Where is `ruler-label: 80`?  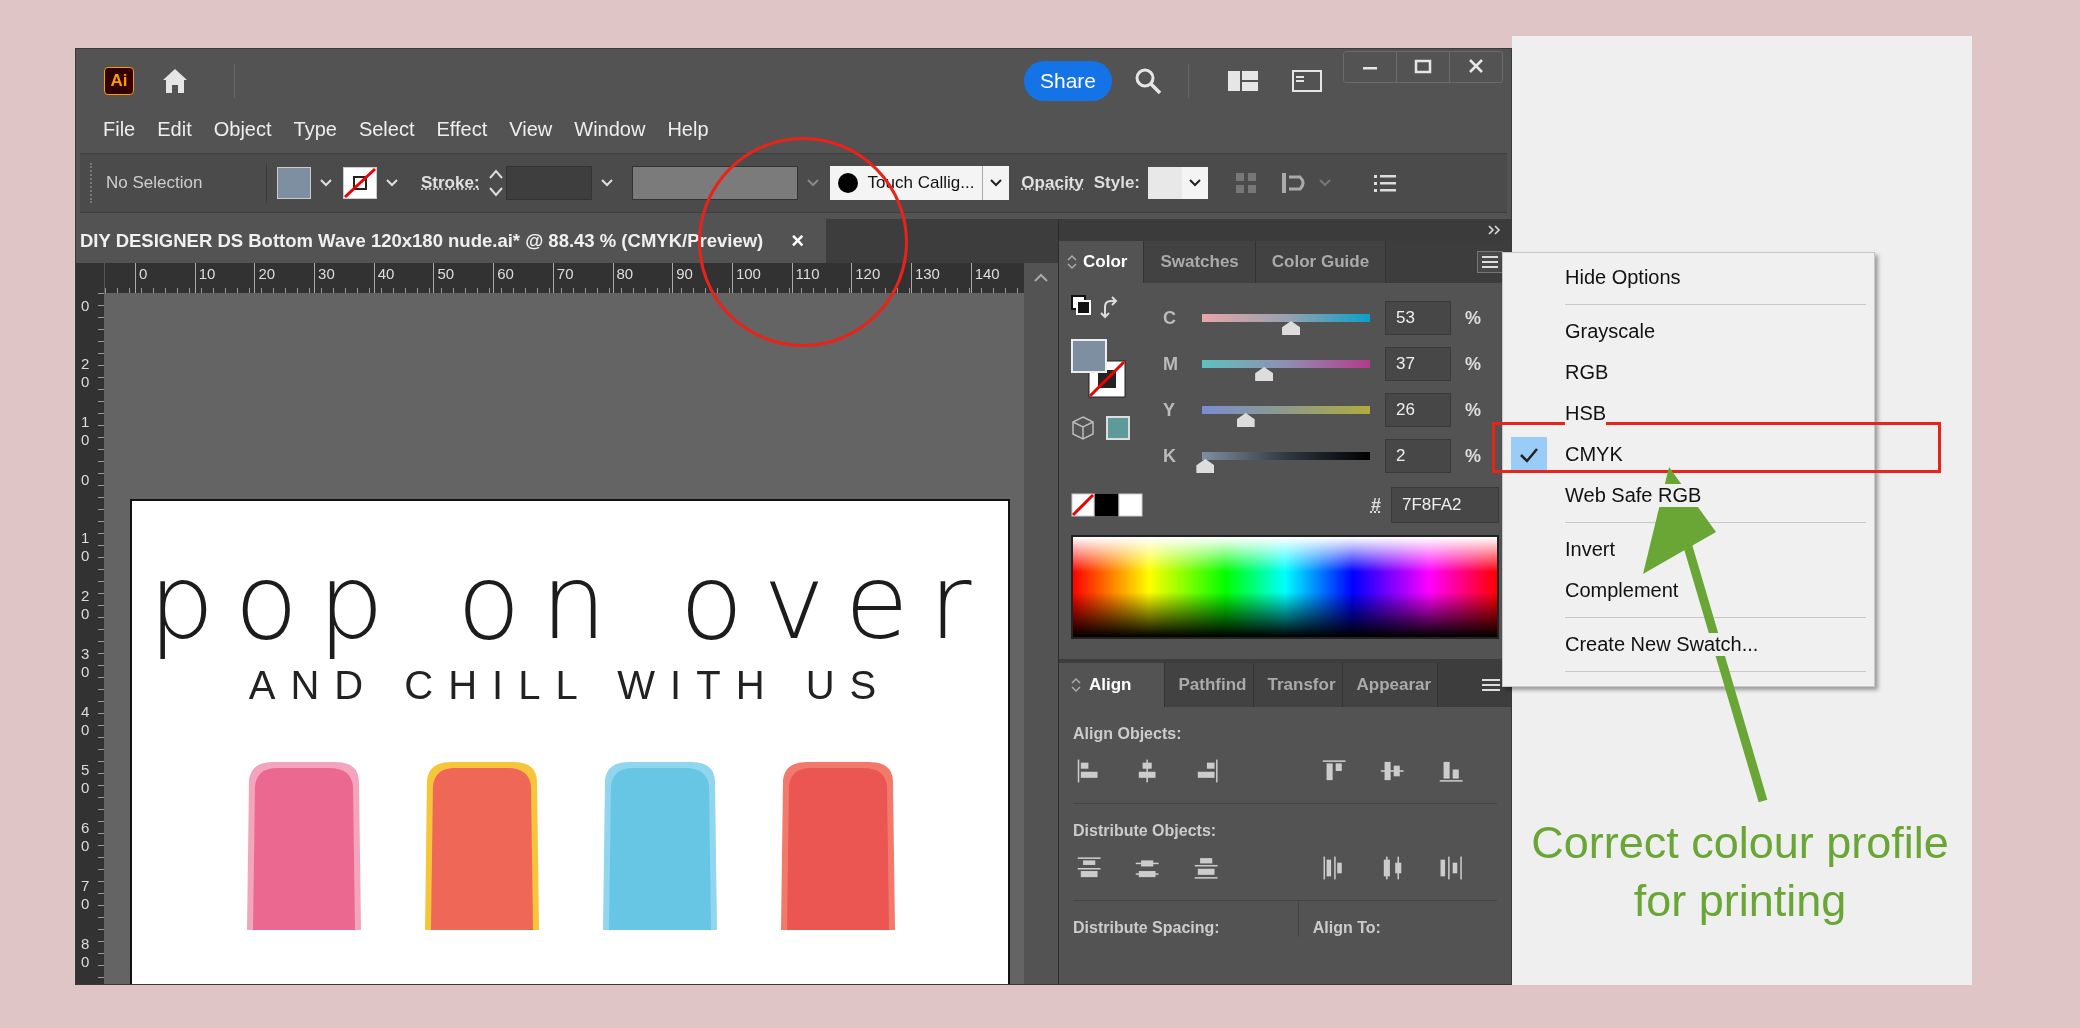 ruler-label: 80 is located at coordinates (85, 953).